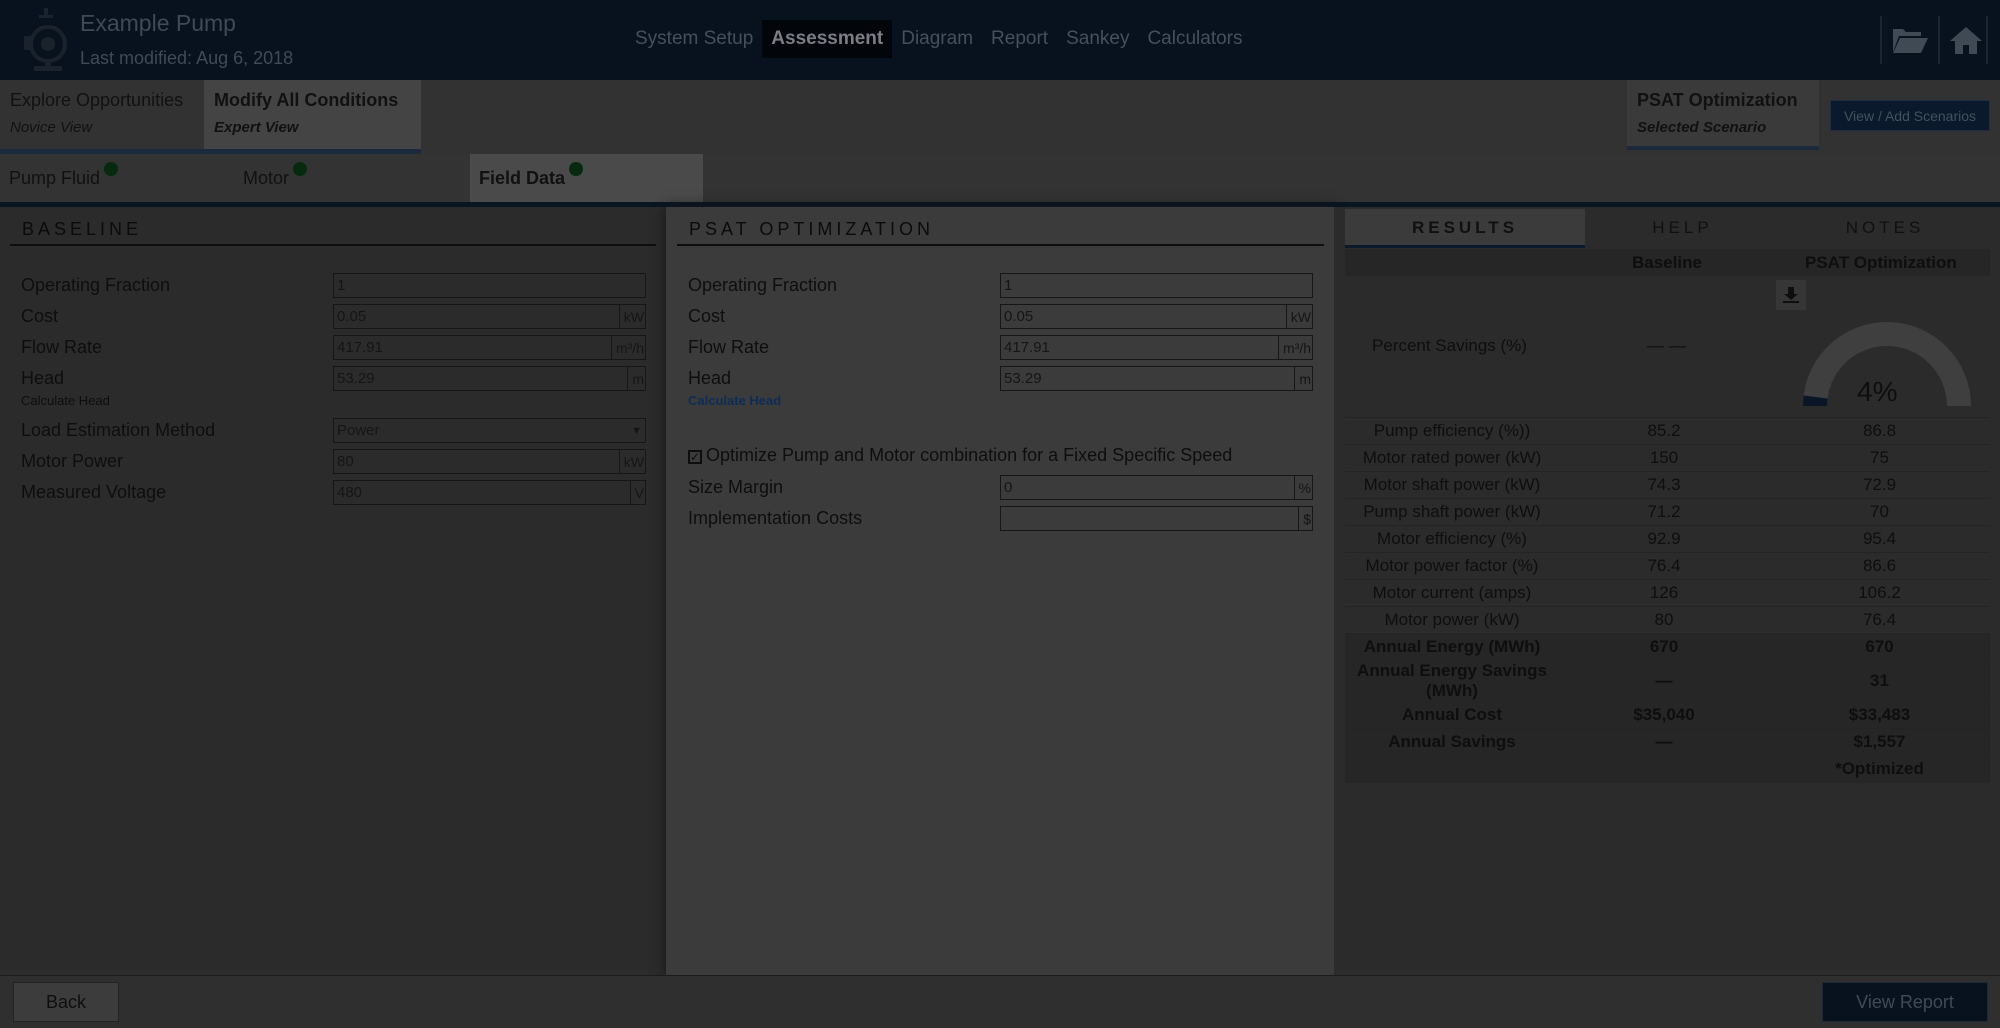 The height and width of the screenshot is (1028, 2000). Describe the element at coordinates (1664, 715) in the screenshot. I see `row-baseline: $35,040` at that location.